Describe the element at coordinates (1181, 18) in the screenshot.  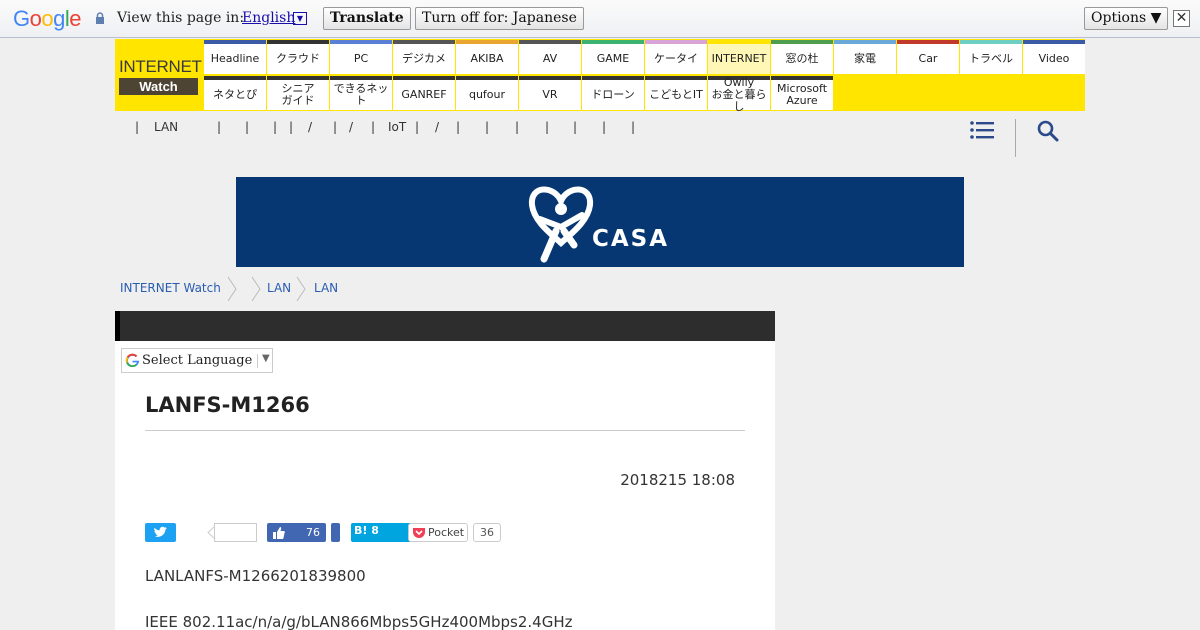
I see `close-icon: ✕` at that location.